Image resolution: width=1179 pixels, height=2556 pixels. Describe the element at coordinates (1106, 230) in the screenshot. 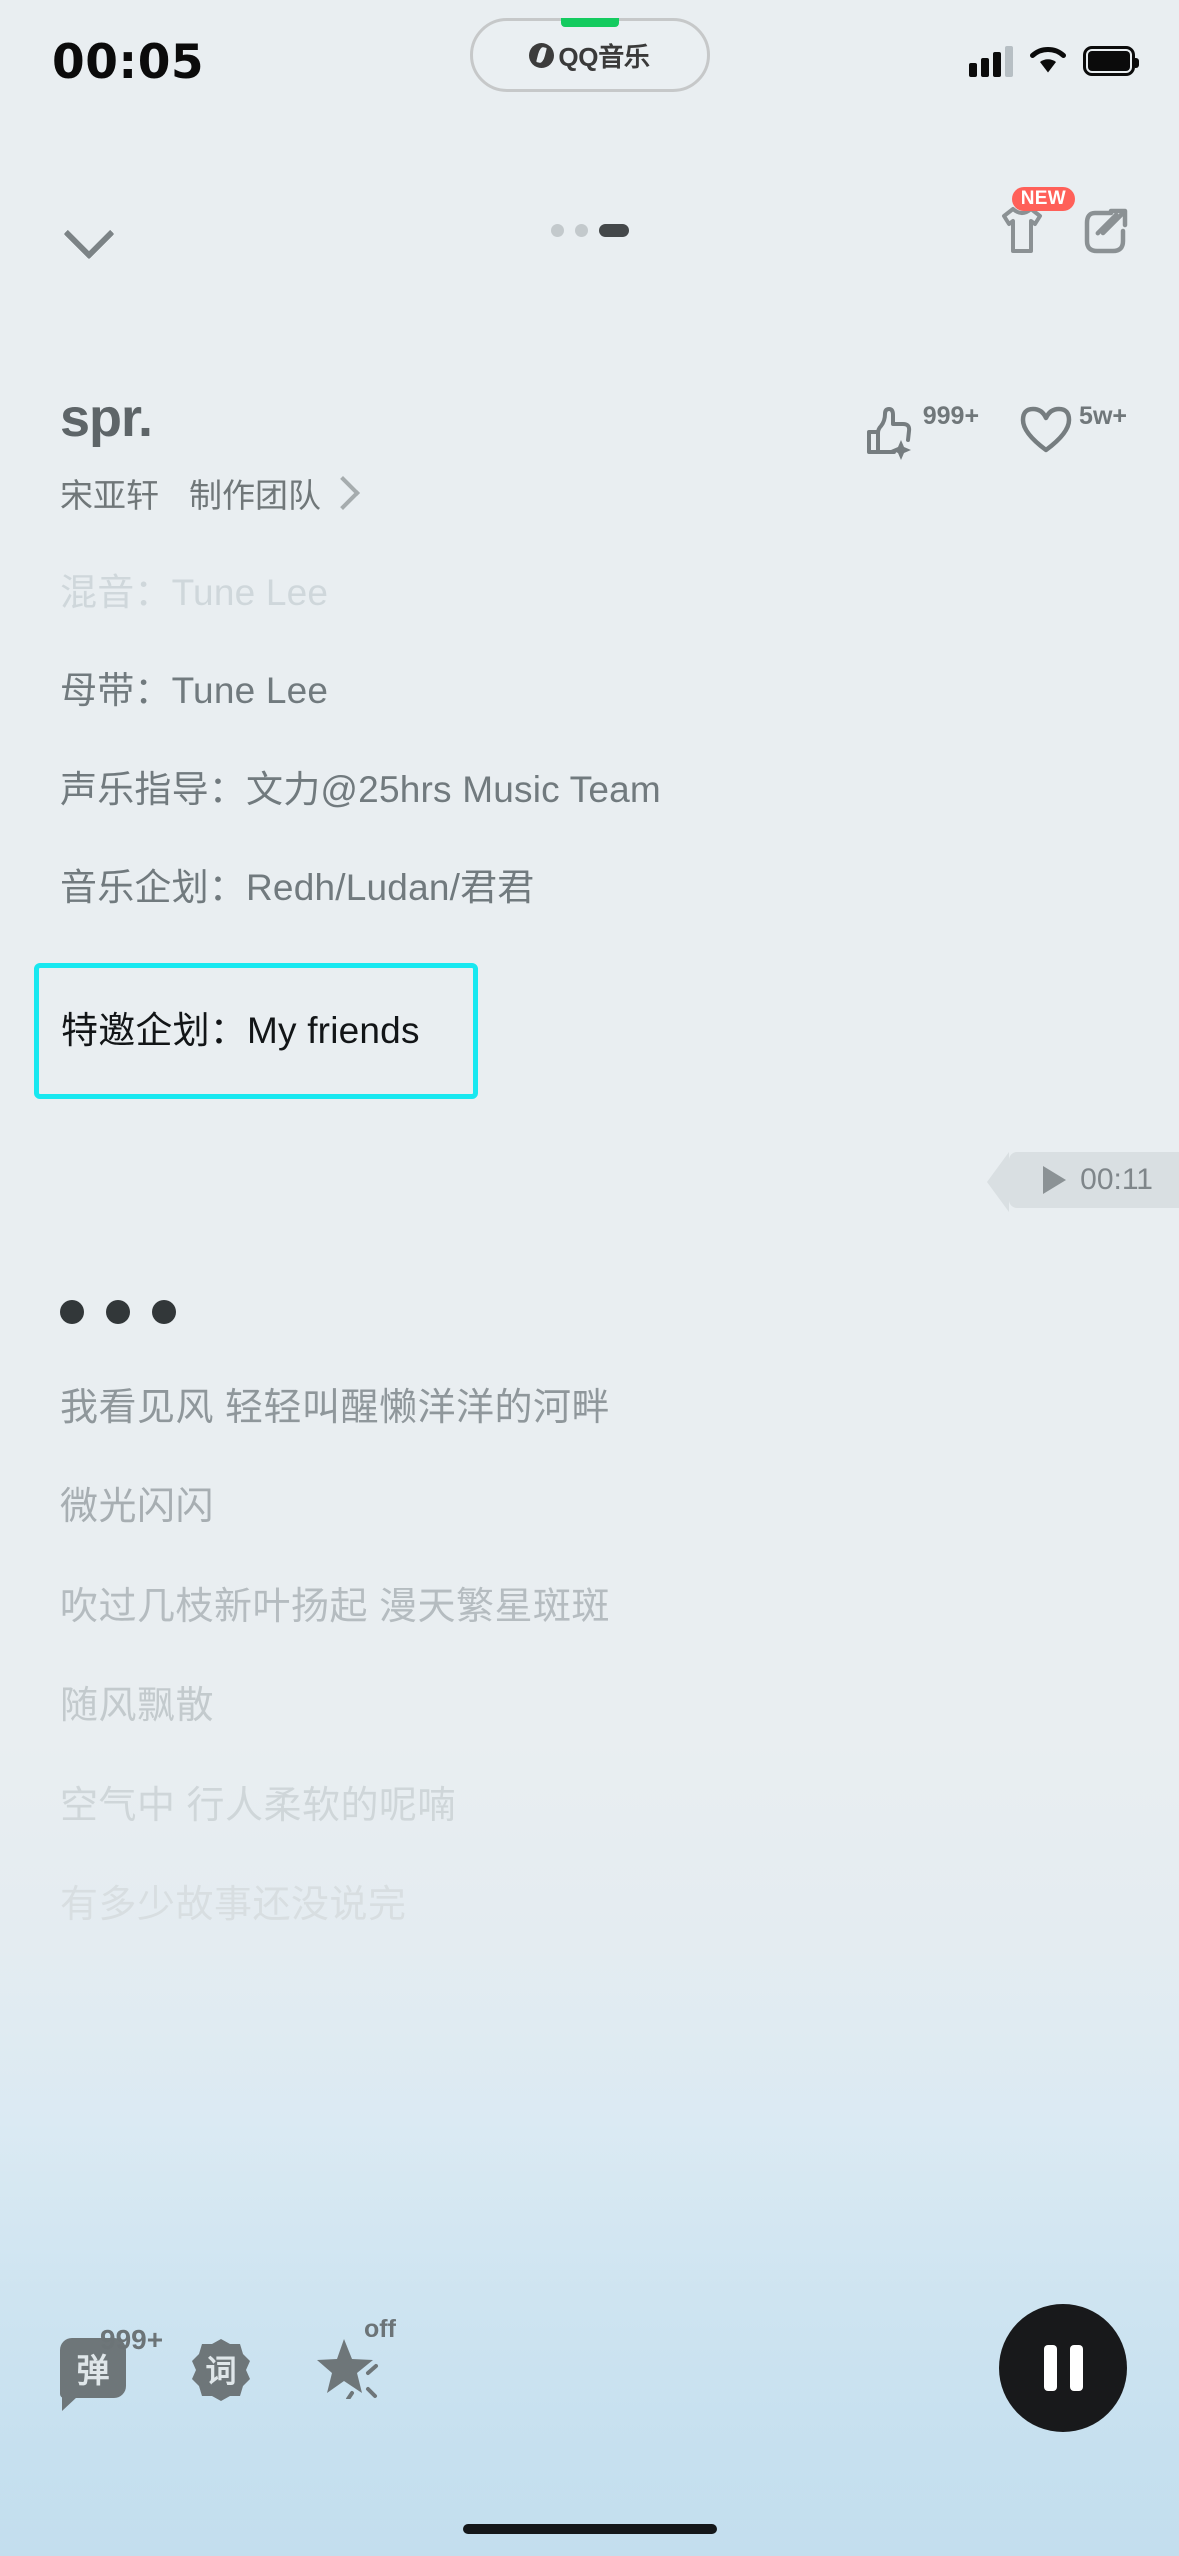

I see `share-icon` at that location.